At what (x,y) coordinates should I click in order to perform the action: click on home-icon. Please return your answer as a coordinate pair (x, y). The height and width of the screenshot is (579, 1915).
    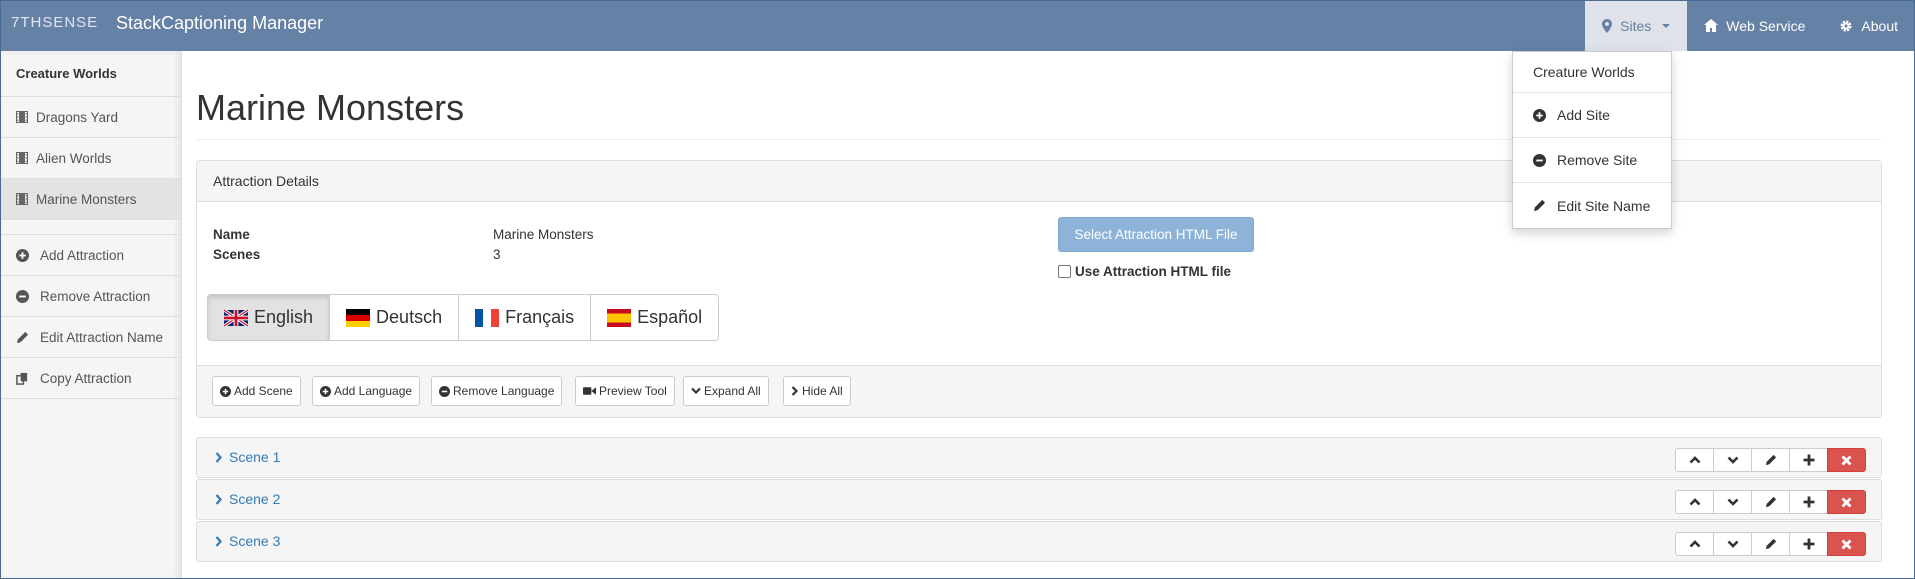
    Looking at the image, I should click on (1711, 25).